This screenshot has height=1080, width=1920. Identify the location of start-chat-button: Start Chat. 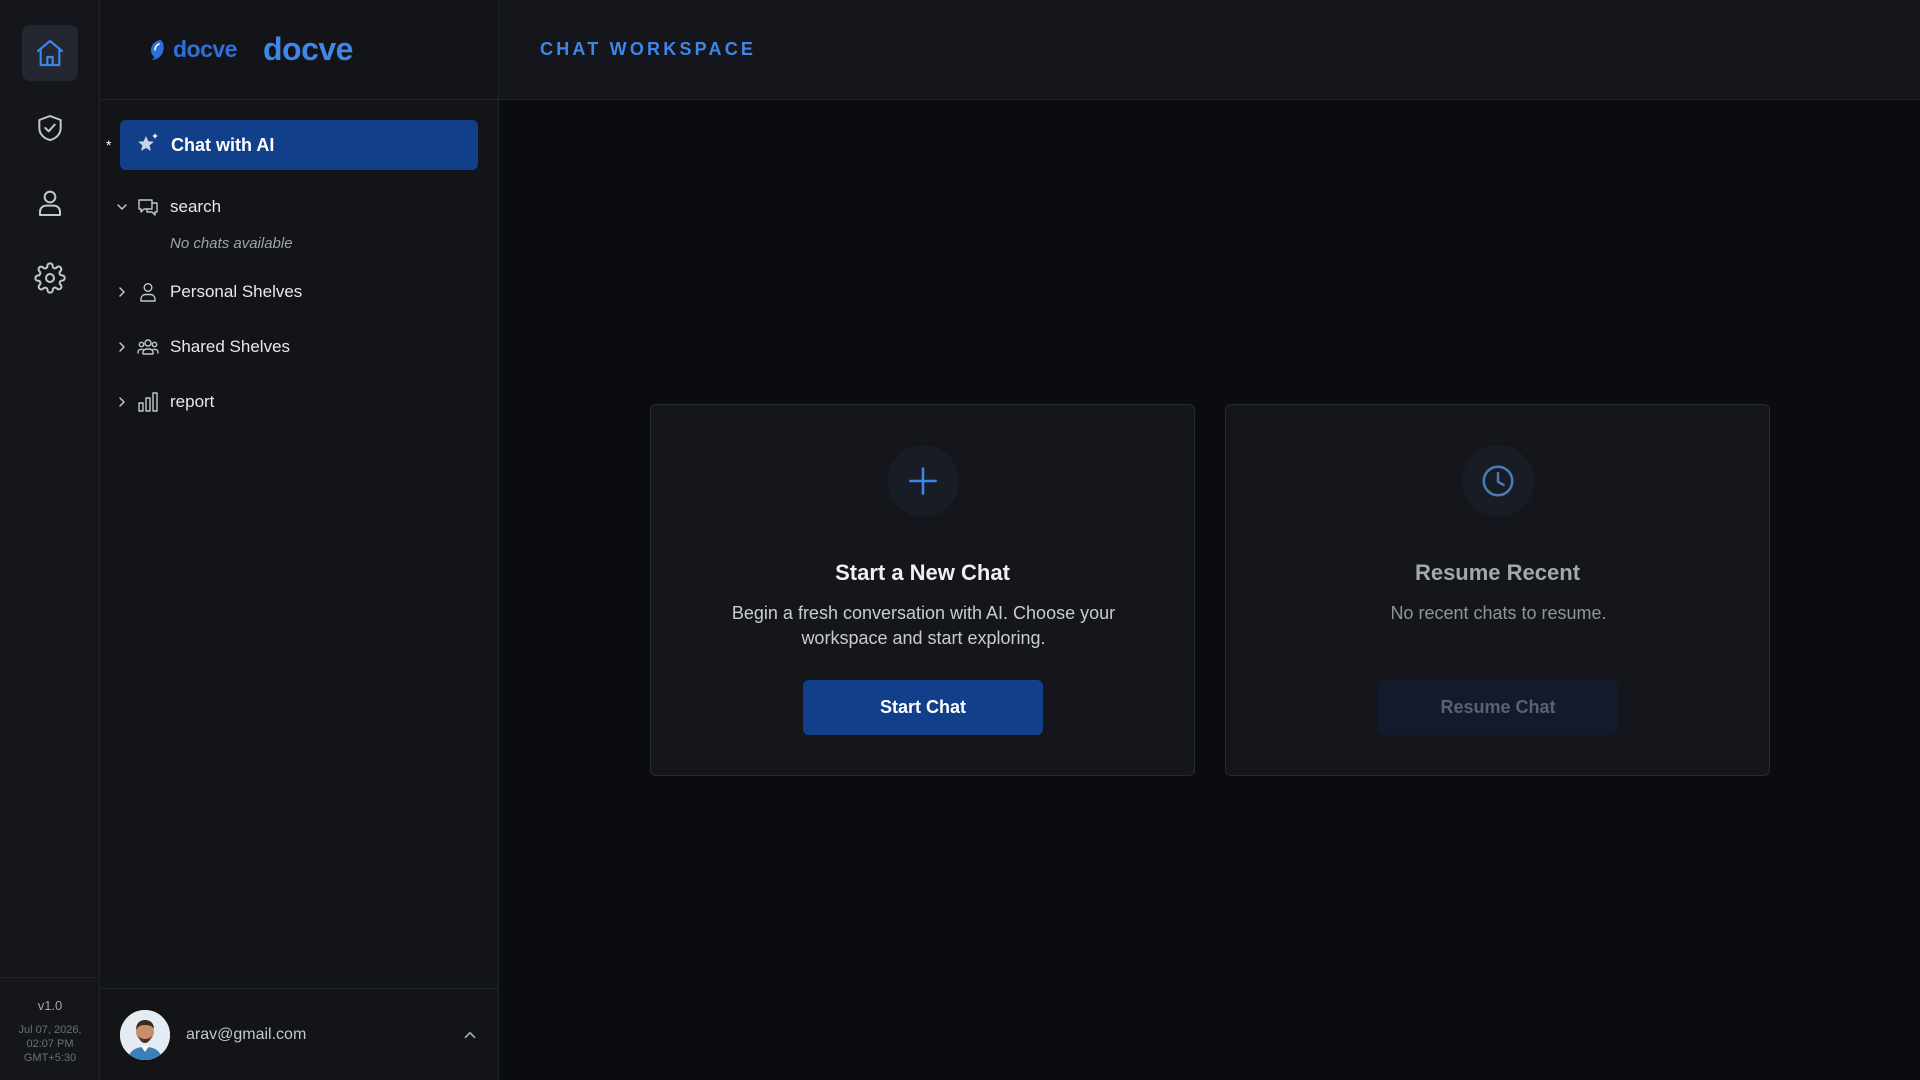
(923, 707).